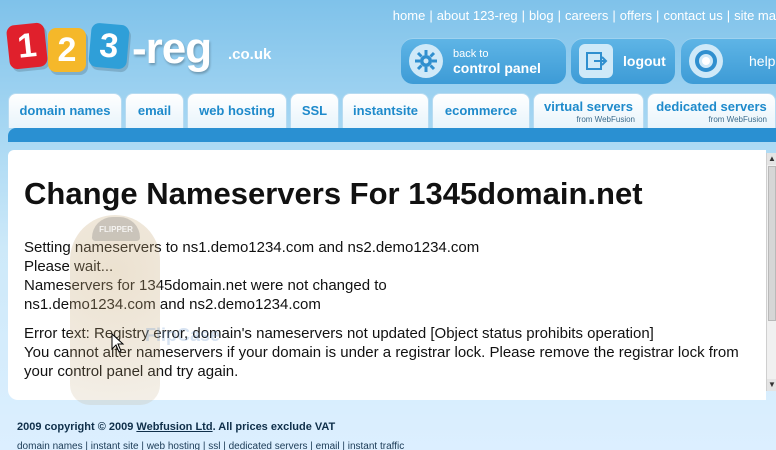 The width and height of the screenshot is (776, 450). Describe the element at coordinates (67, 50) in the screenshot. I see `logo-digit-2: 2` at that location.